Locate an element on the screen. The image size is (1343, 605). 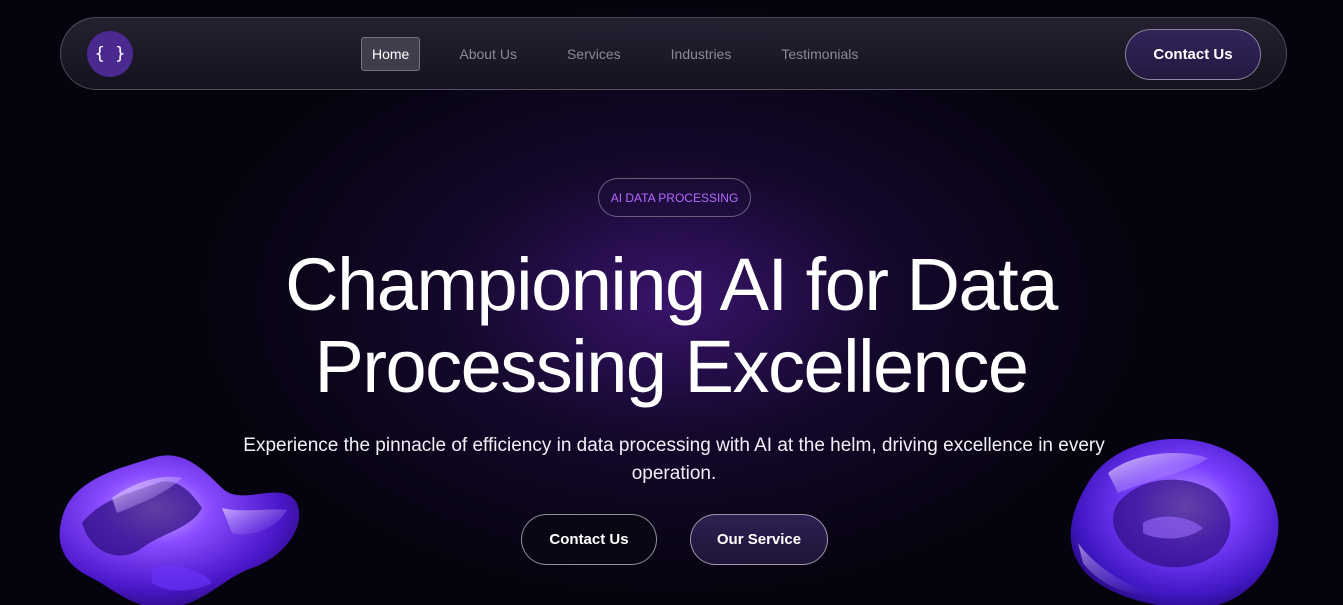
hero-our-service-button: Our Service is located at coordinates (759, 539).